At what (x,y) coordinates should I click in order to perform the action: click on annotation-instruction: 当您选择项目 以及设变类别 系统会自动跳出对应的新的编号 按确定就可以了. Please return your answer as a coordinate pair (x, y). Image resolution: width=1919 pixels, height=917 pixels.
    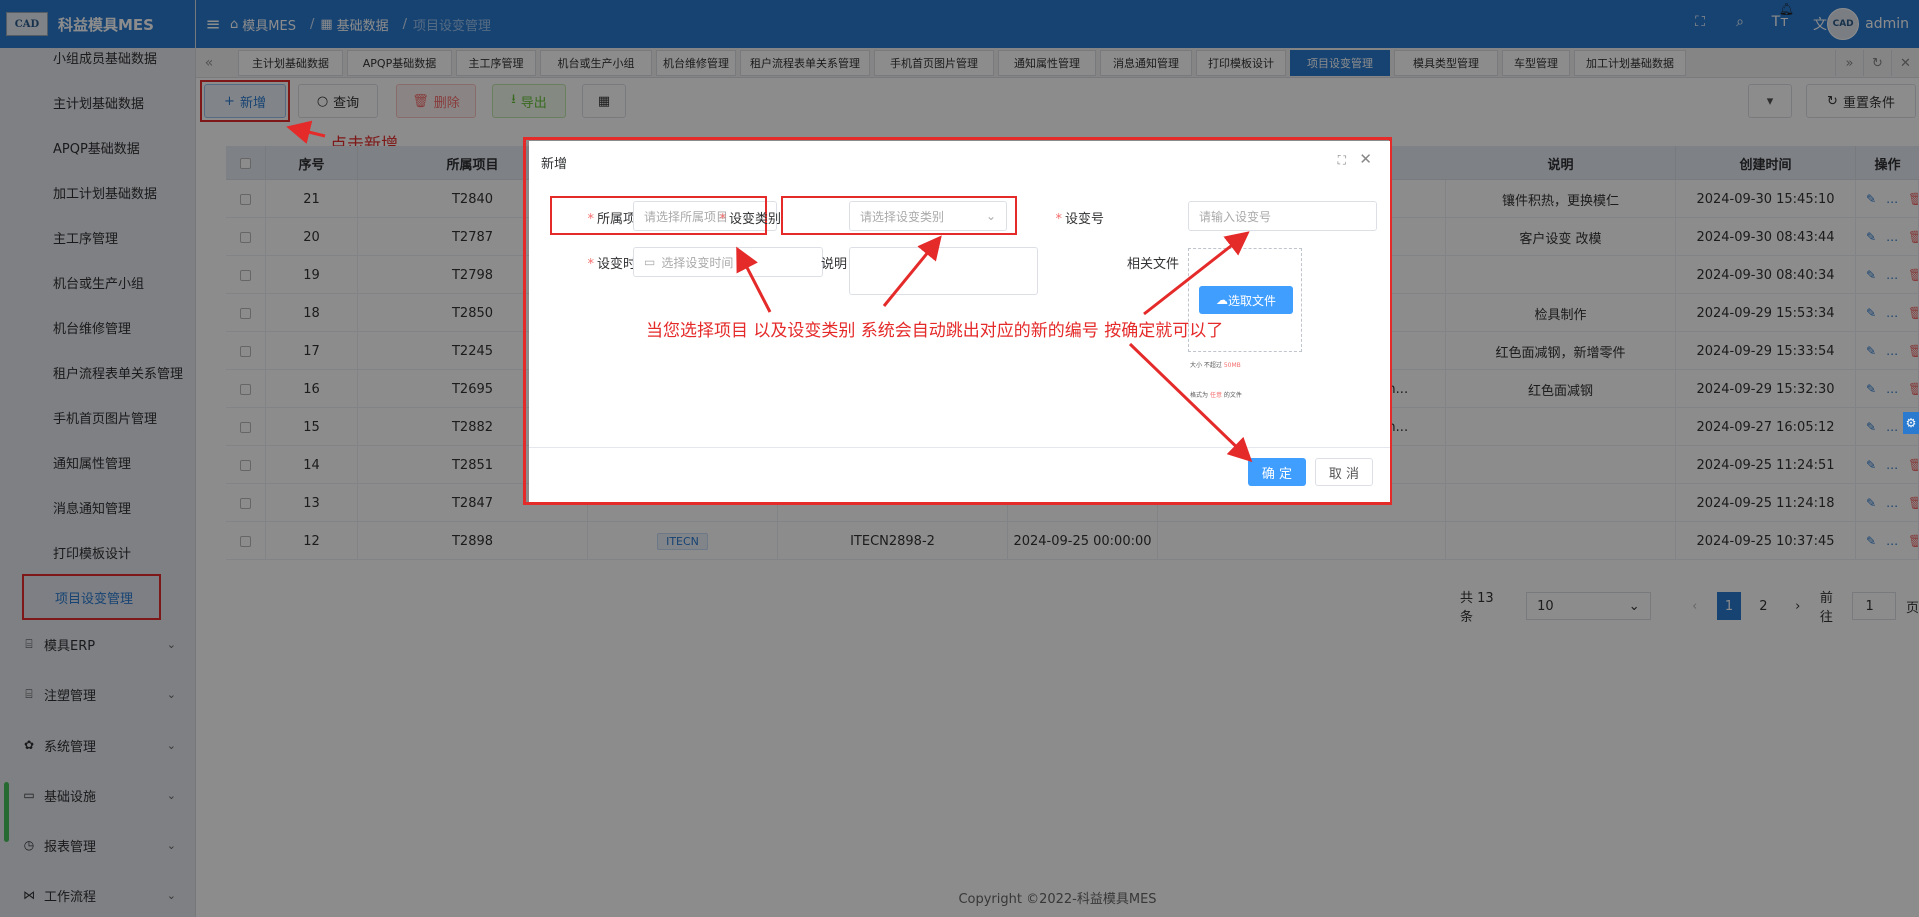
    Looking at the image, I should click on (935, 331).